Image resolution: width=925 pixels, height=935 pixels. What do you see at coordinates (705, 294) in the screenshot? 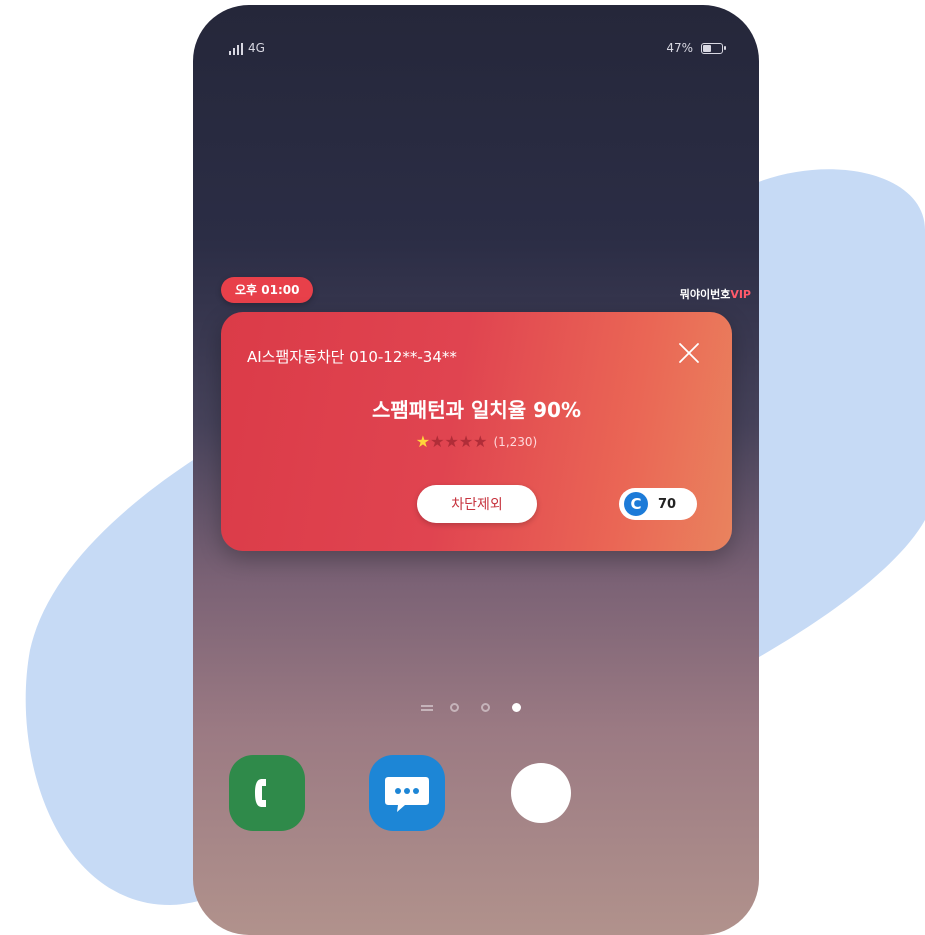
I see `brand-name: 뭐야이번호` at bounding box center [705, 294].